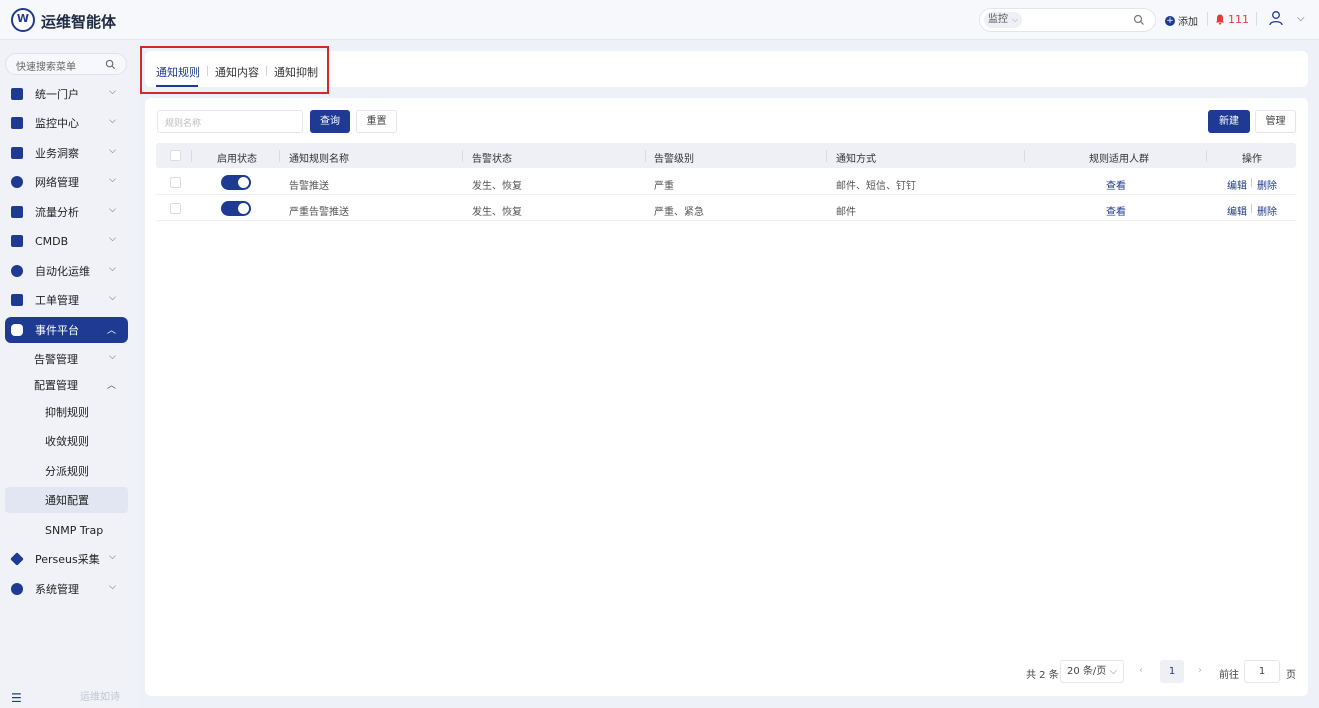  I want to click on sidebar-item-system: 系统管理 ⌵, so click(66, 589).